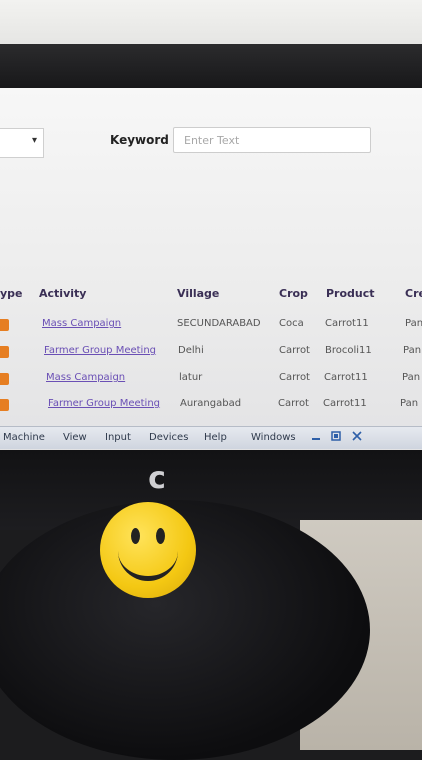 The width and height of the screenshot is (422, 760). What do you see at coordinates (211, 403) in the screenshot?
I see `village-cell: Aurangabad` at bounding box center [211, 403].